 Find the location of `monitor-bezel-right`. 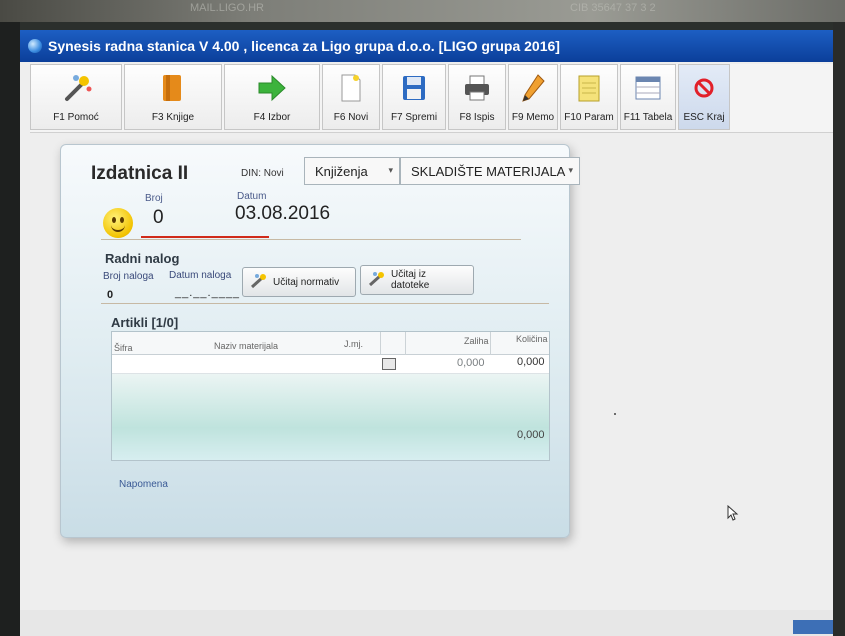

monitor-bezel-right is located at coordinates (839, 329).